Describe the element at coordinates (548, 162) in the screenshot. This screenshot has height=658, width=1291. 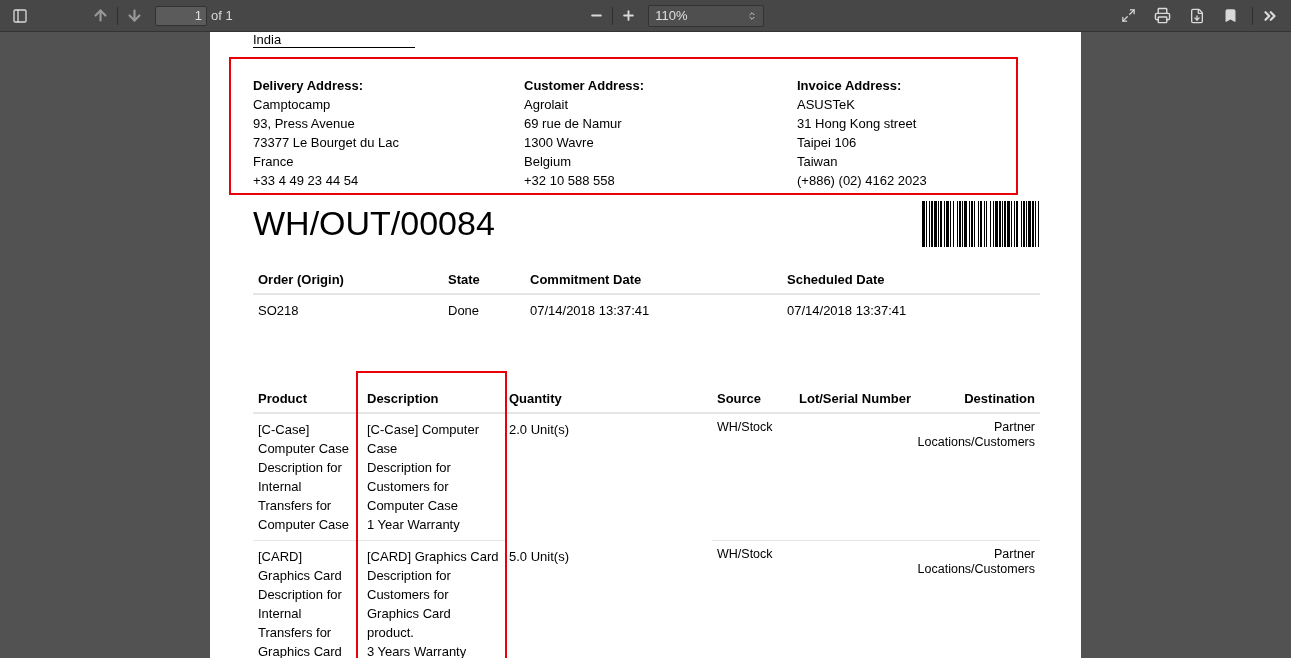
I see `address-line: Belgium` at that location.